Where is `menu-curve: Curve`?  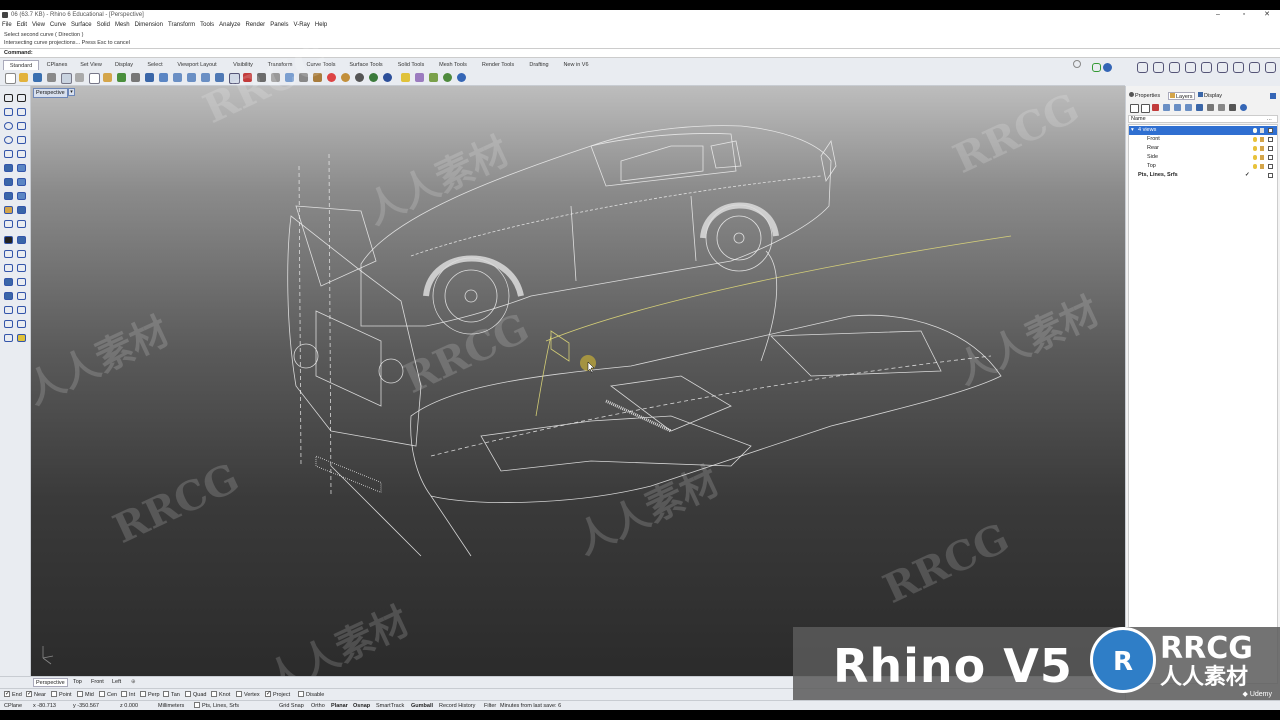
menu-curve: Curve is located at coordinates (58, 25).